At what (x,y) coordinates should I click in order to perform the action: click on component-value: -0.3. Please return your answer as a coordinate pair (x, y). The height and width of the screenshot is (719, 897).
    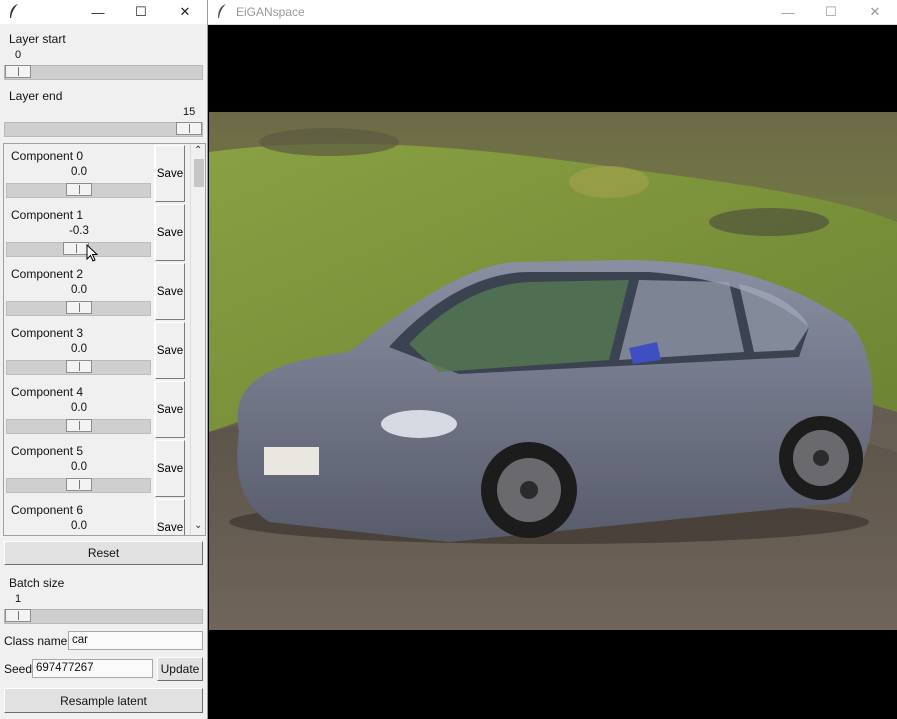
    Looking at the image, I should click on (79, 231).